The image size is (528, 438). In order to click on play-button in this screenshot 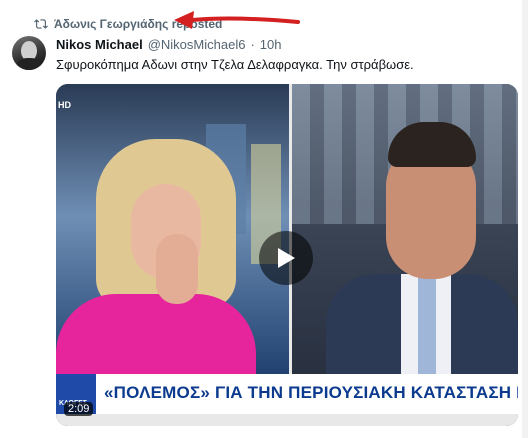, I will do `click(286, 258)`.